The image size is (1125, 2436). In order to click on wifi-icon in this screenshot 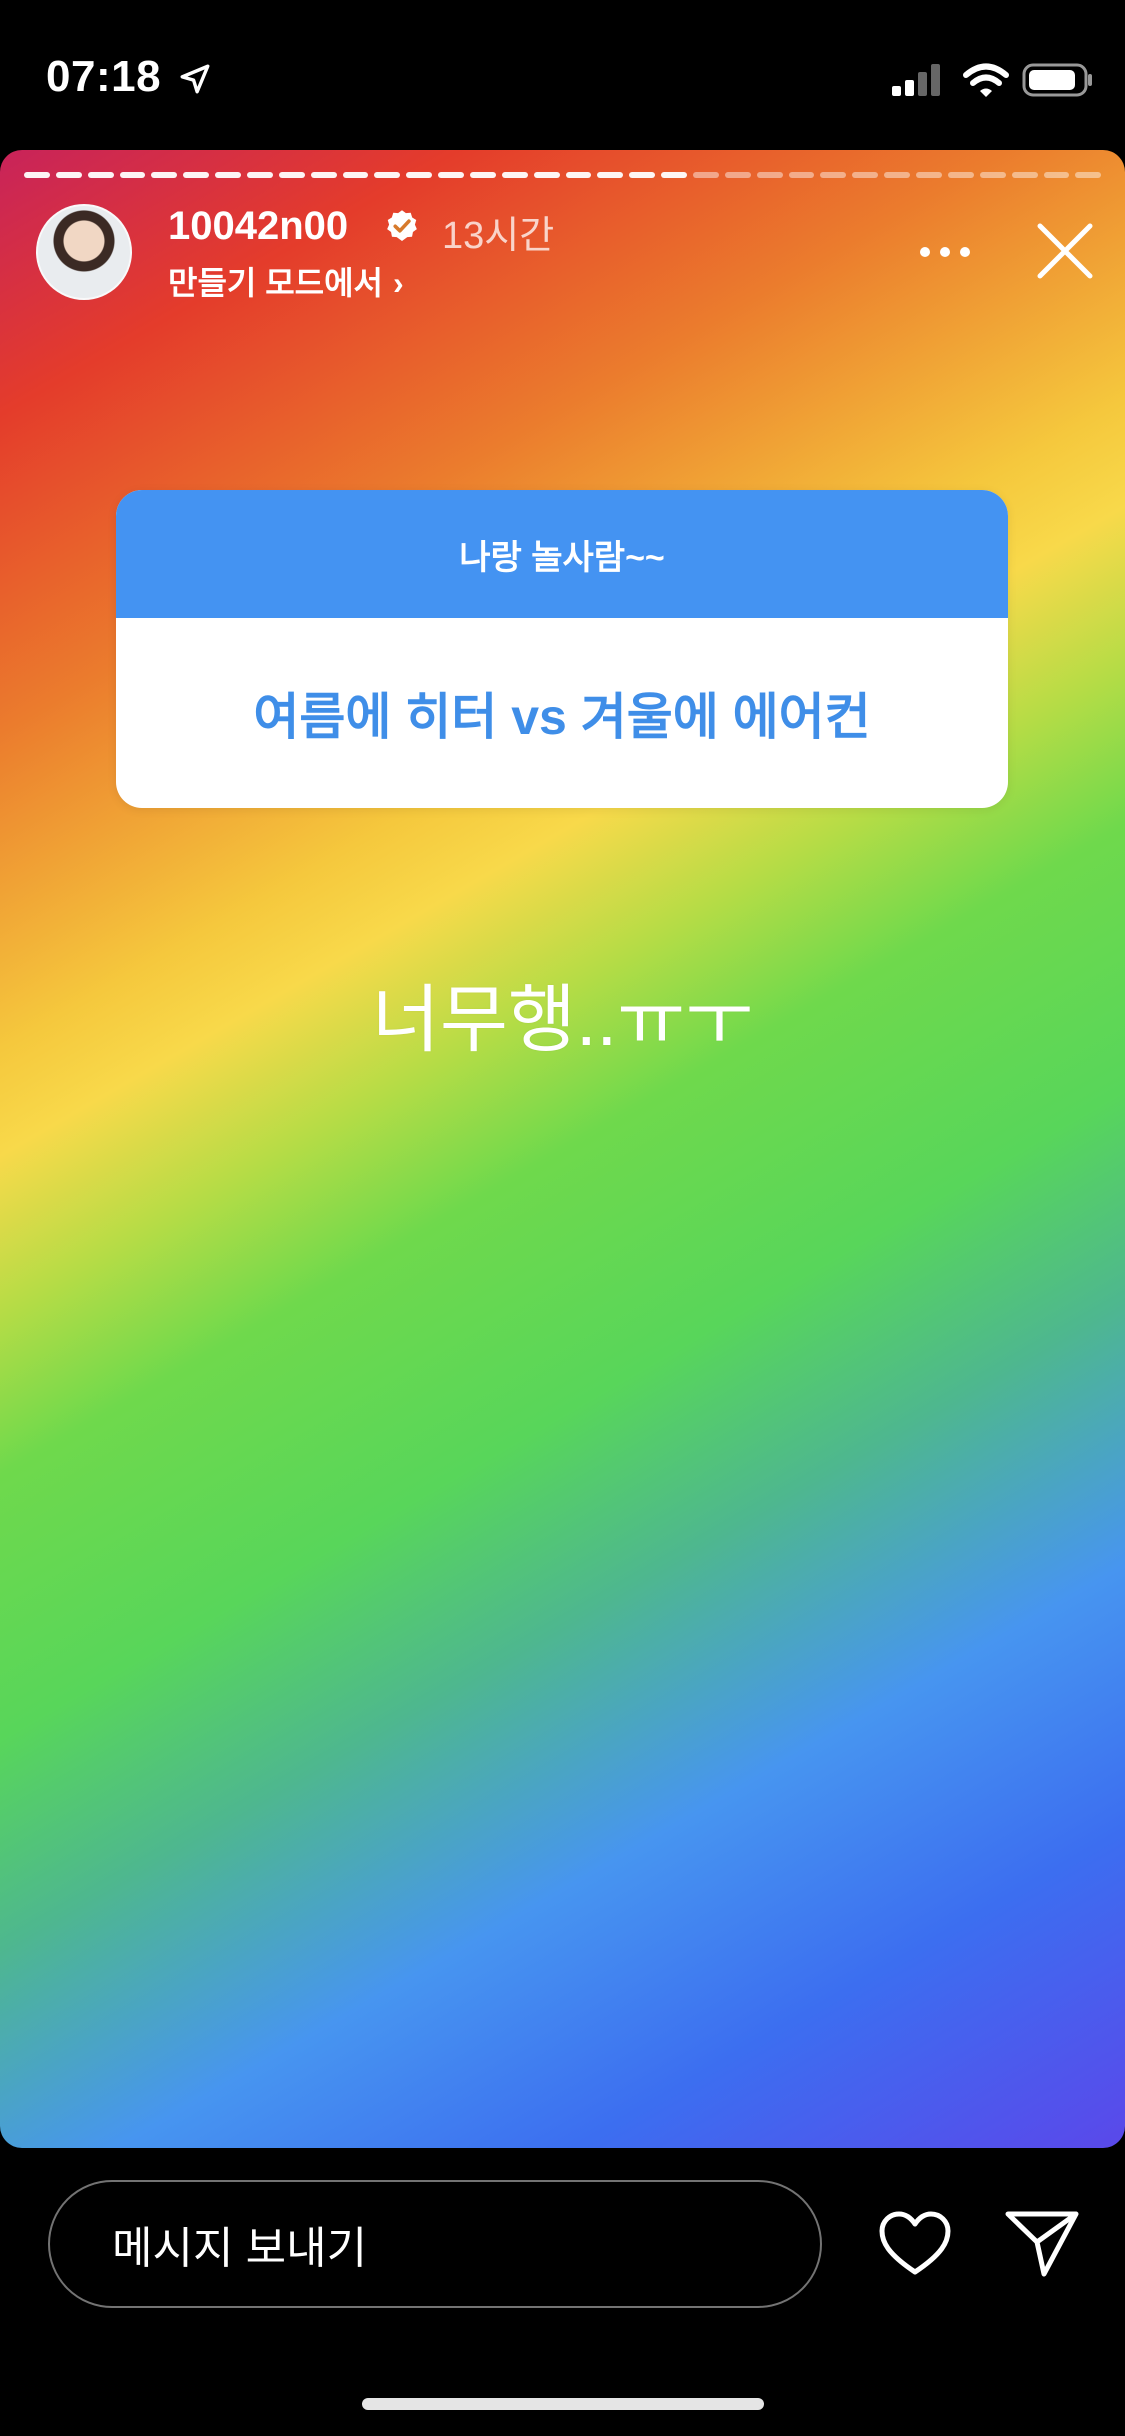, I will do `click(986, 80)`.